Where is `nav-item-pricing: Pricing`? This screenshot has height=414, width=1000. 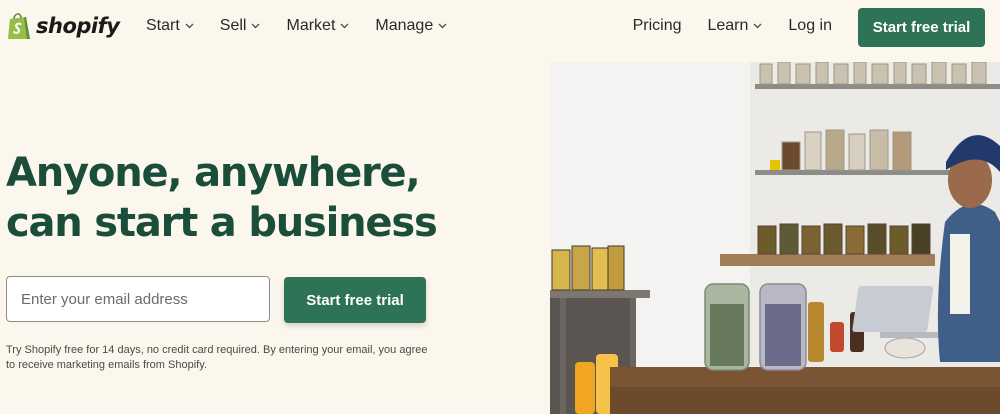 nav-item-pricing: Pricing is located at coordinates (657, 26).